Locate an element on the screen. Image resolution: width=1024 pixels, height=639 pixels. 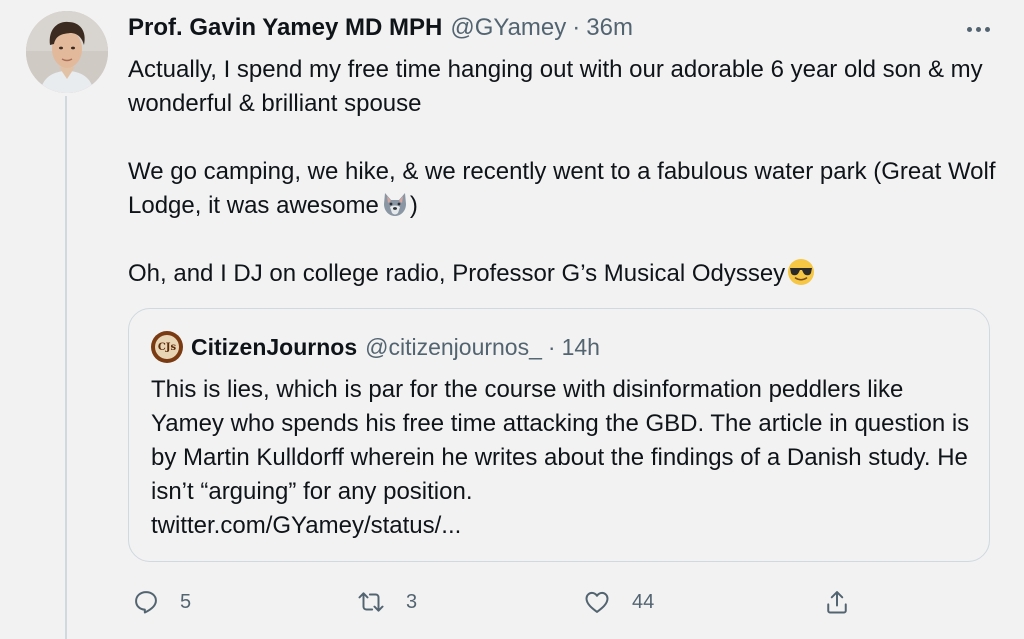
reply-icon is located at coordinates (146, 602).